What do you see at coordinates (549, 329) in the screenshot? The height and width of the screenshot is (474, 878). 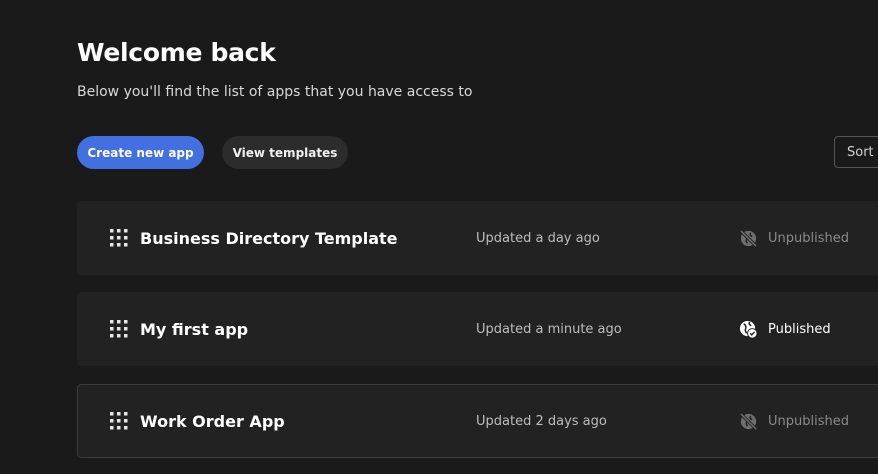 I see `app-updated-time: Updated a minute ago` at bounding box center [549, 329].